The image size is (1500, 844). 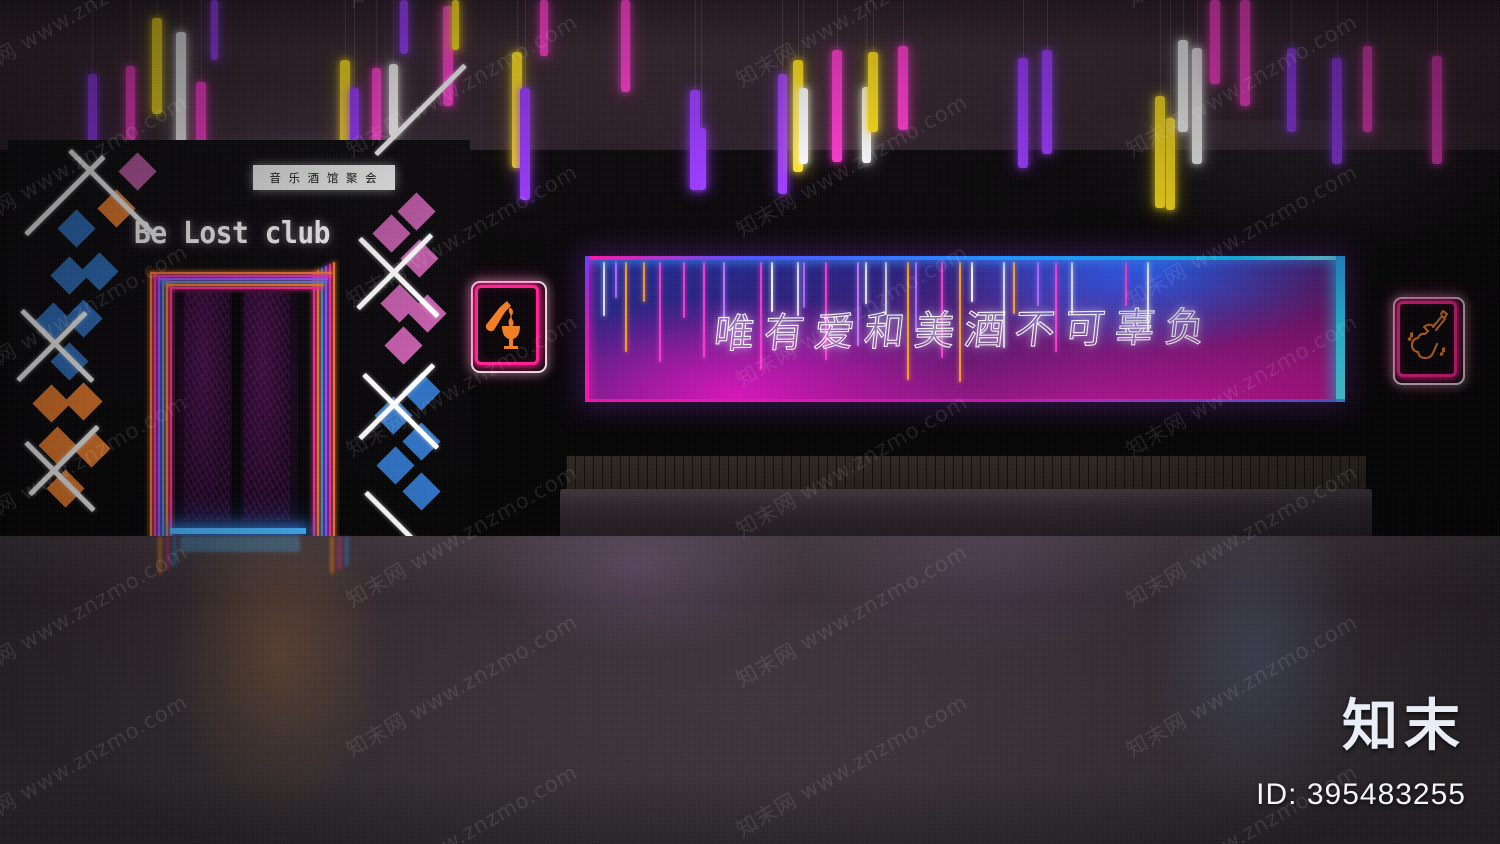 I want to click on main-sign-calligraphy: 唯有爱和美酒不可辜负, so click(x=964, y=331).